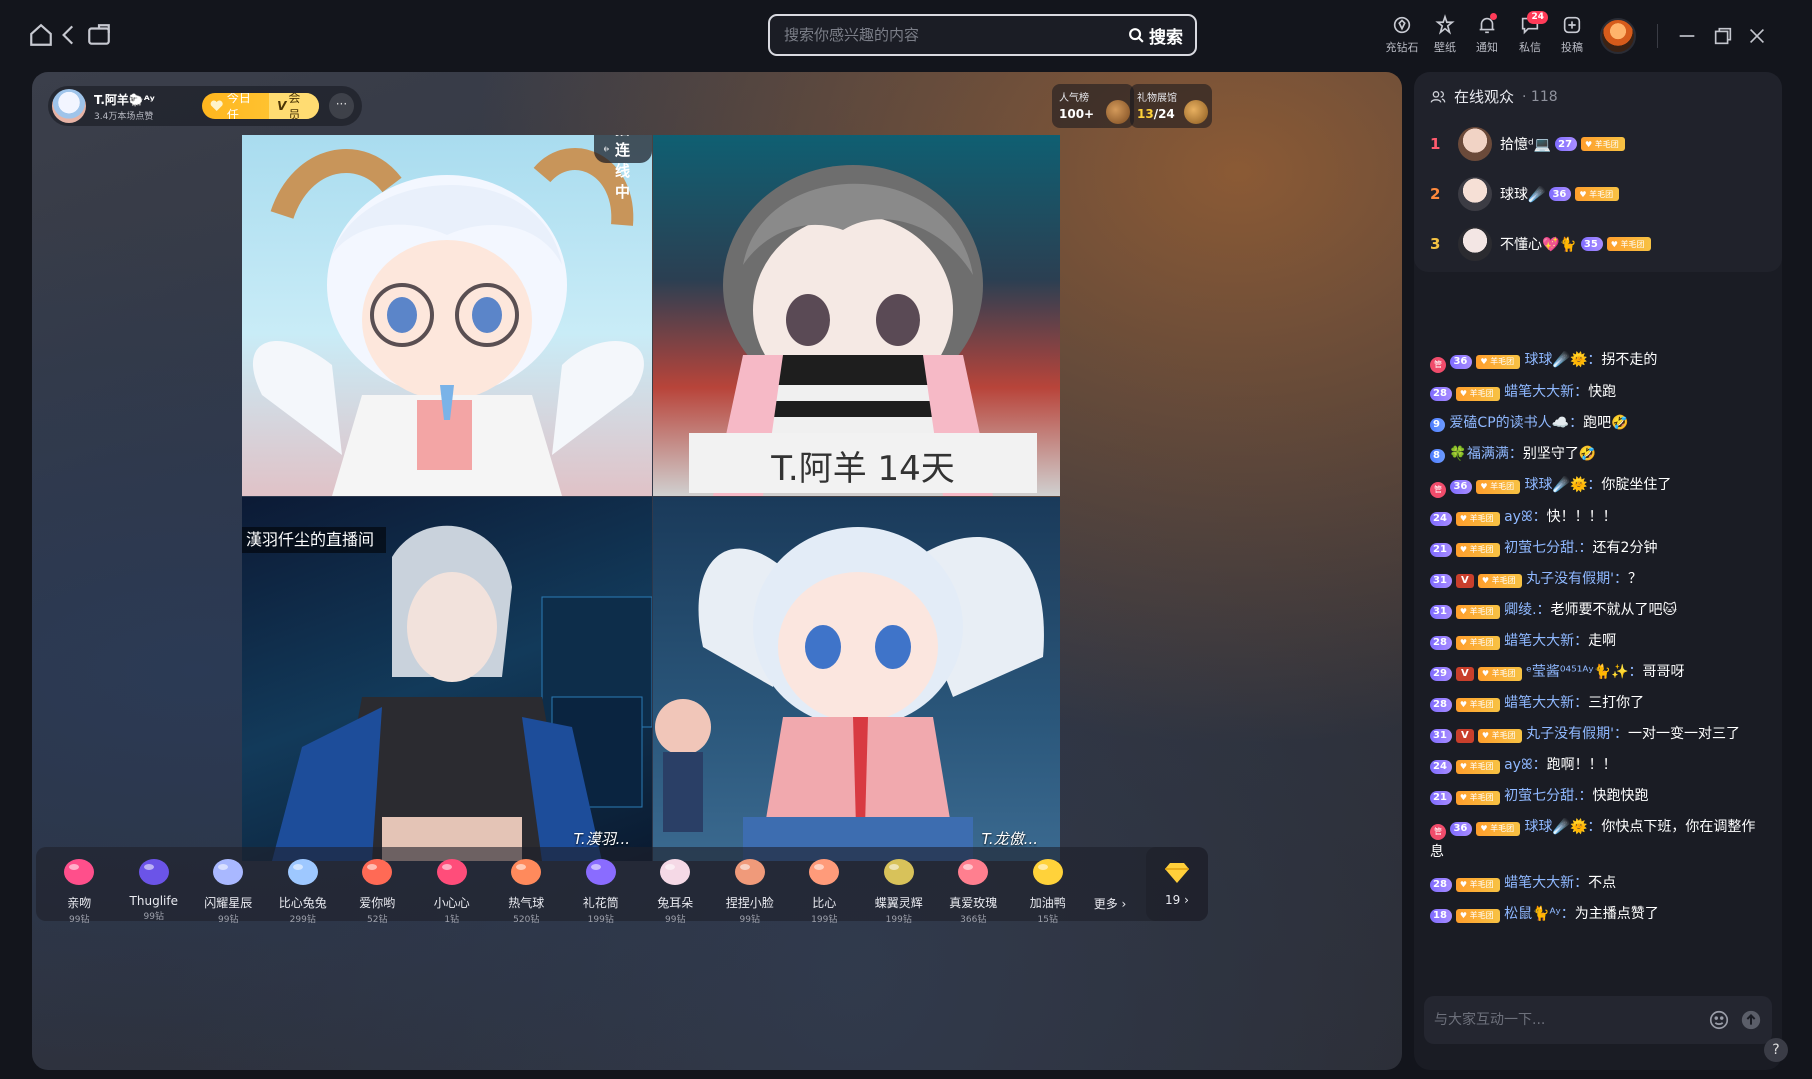  I want to click on gift-item: 闪耀星辰 99钻, so click(228, 886).